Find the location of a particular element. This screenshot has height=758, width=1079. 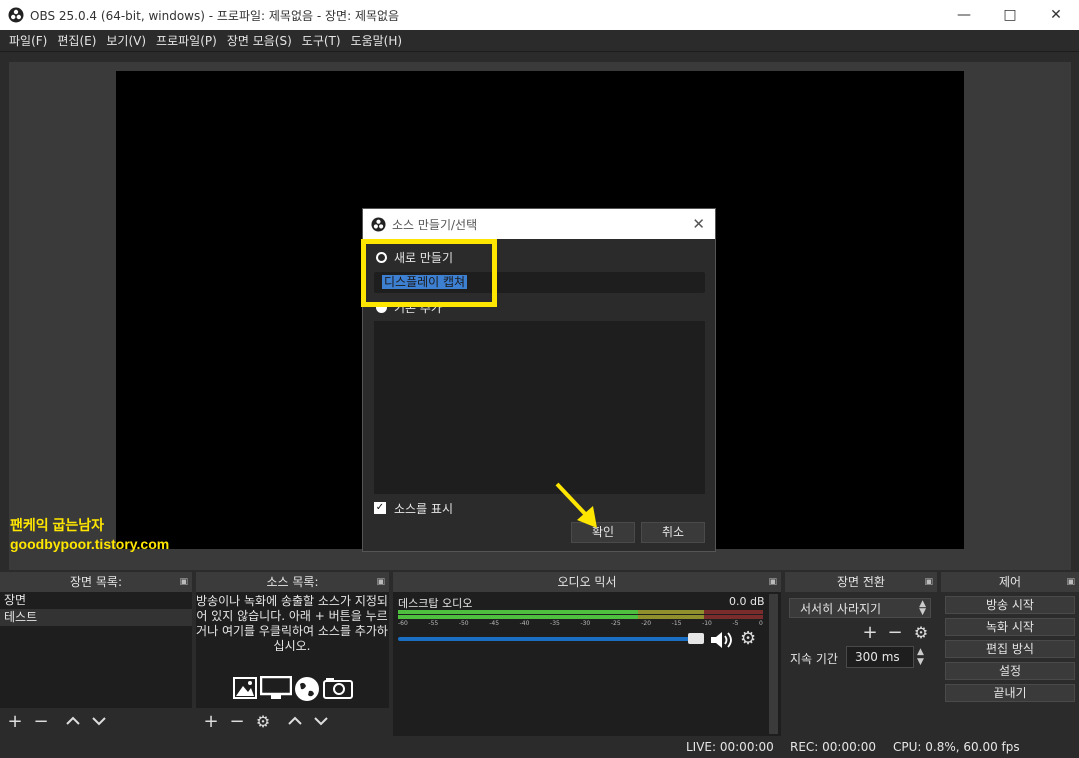

menu-help: 도움말(H) is located at coordinates (377, 41).